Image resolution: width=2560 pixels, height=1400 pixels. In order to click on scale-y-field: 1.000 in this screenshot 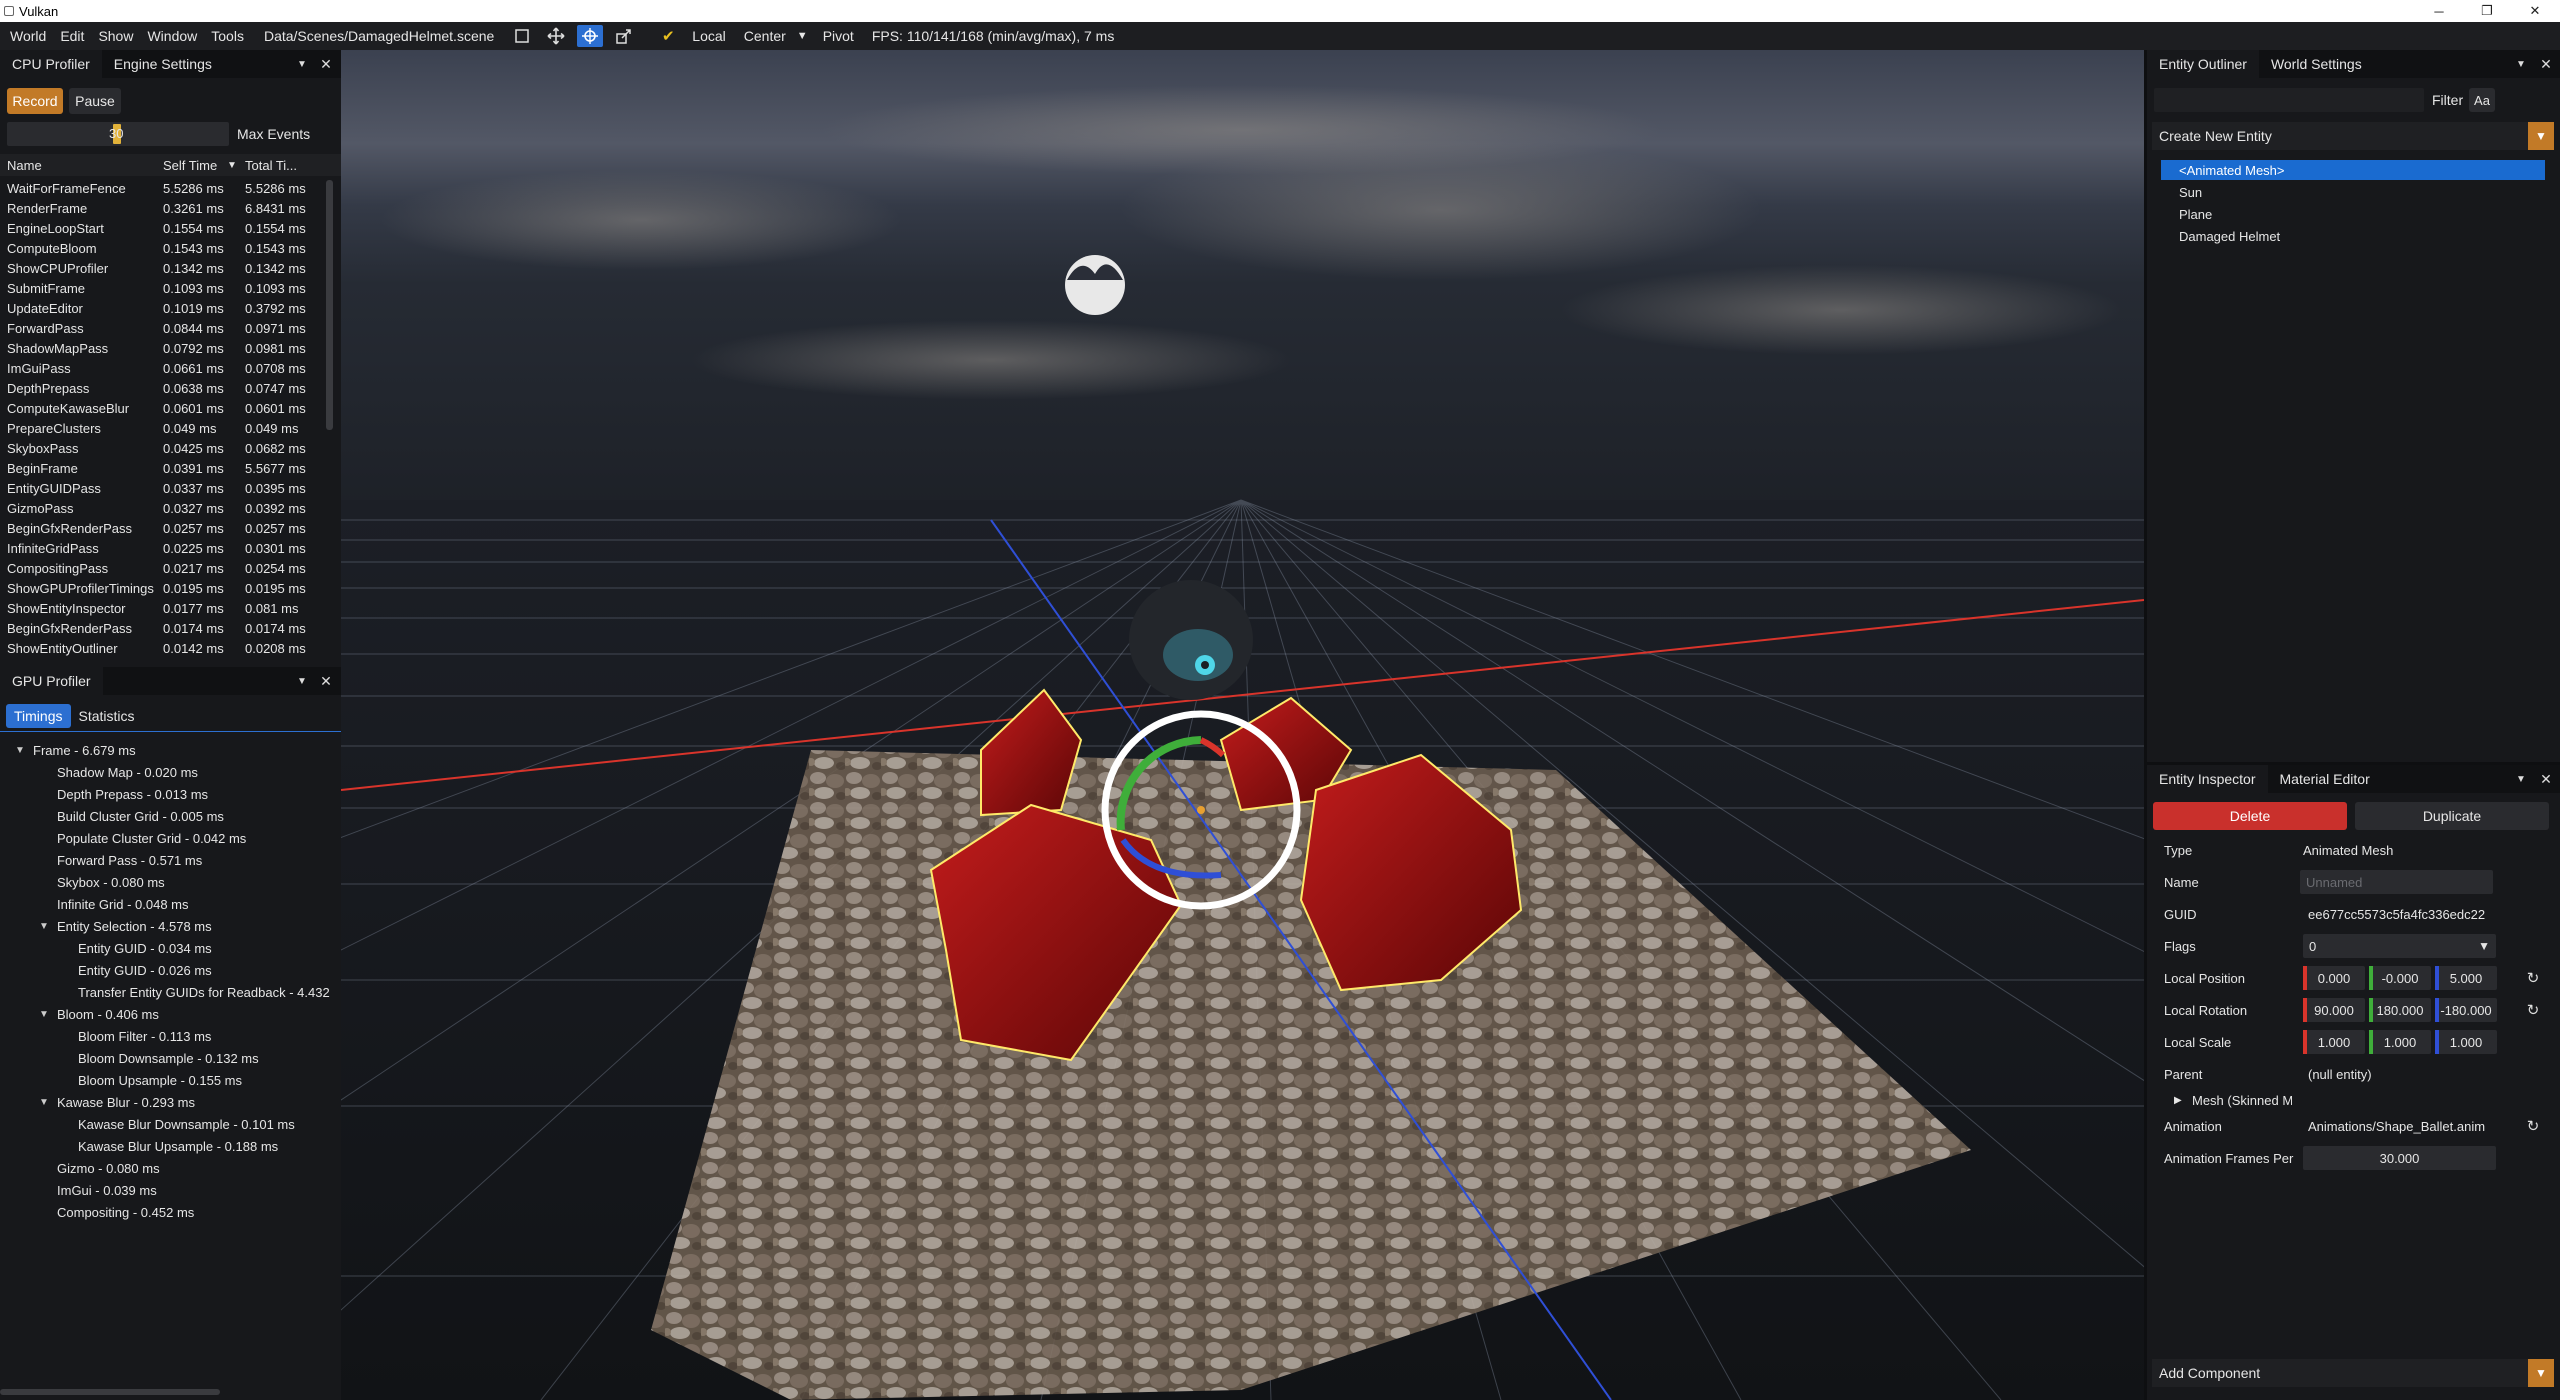, I will do `click(2400, 1042)`.